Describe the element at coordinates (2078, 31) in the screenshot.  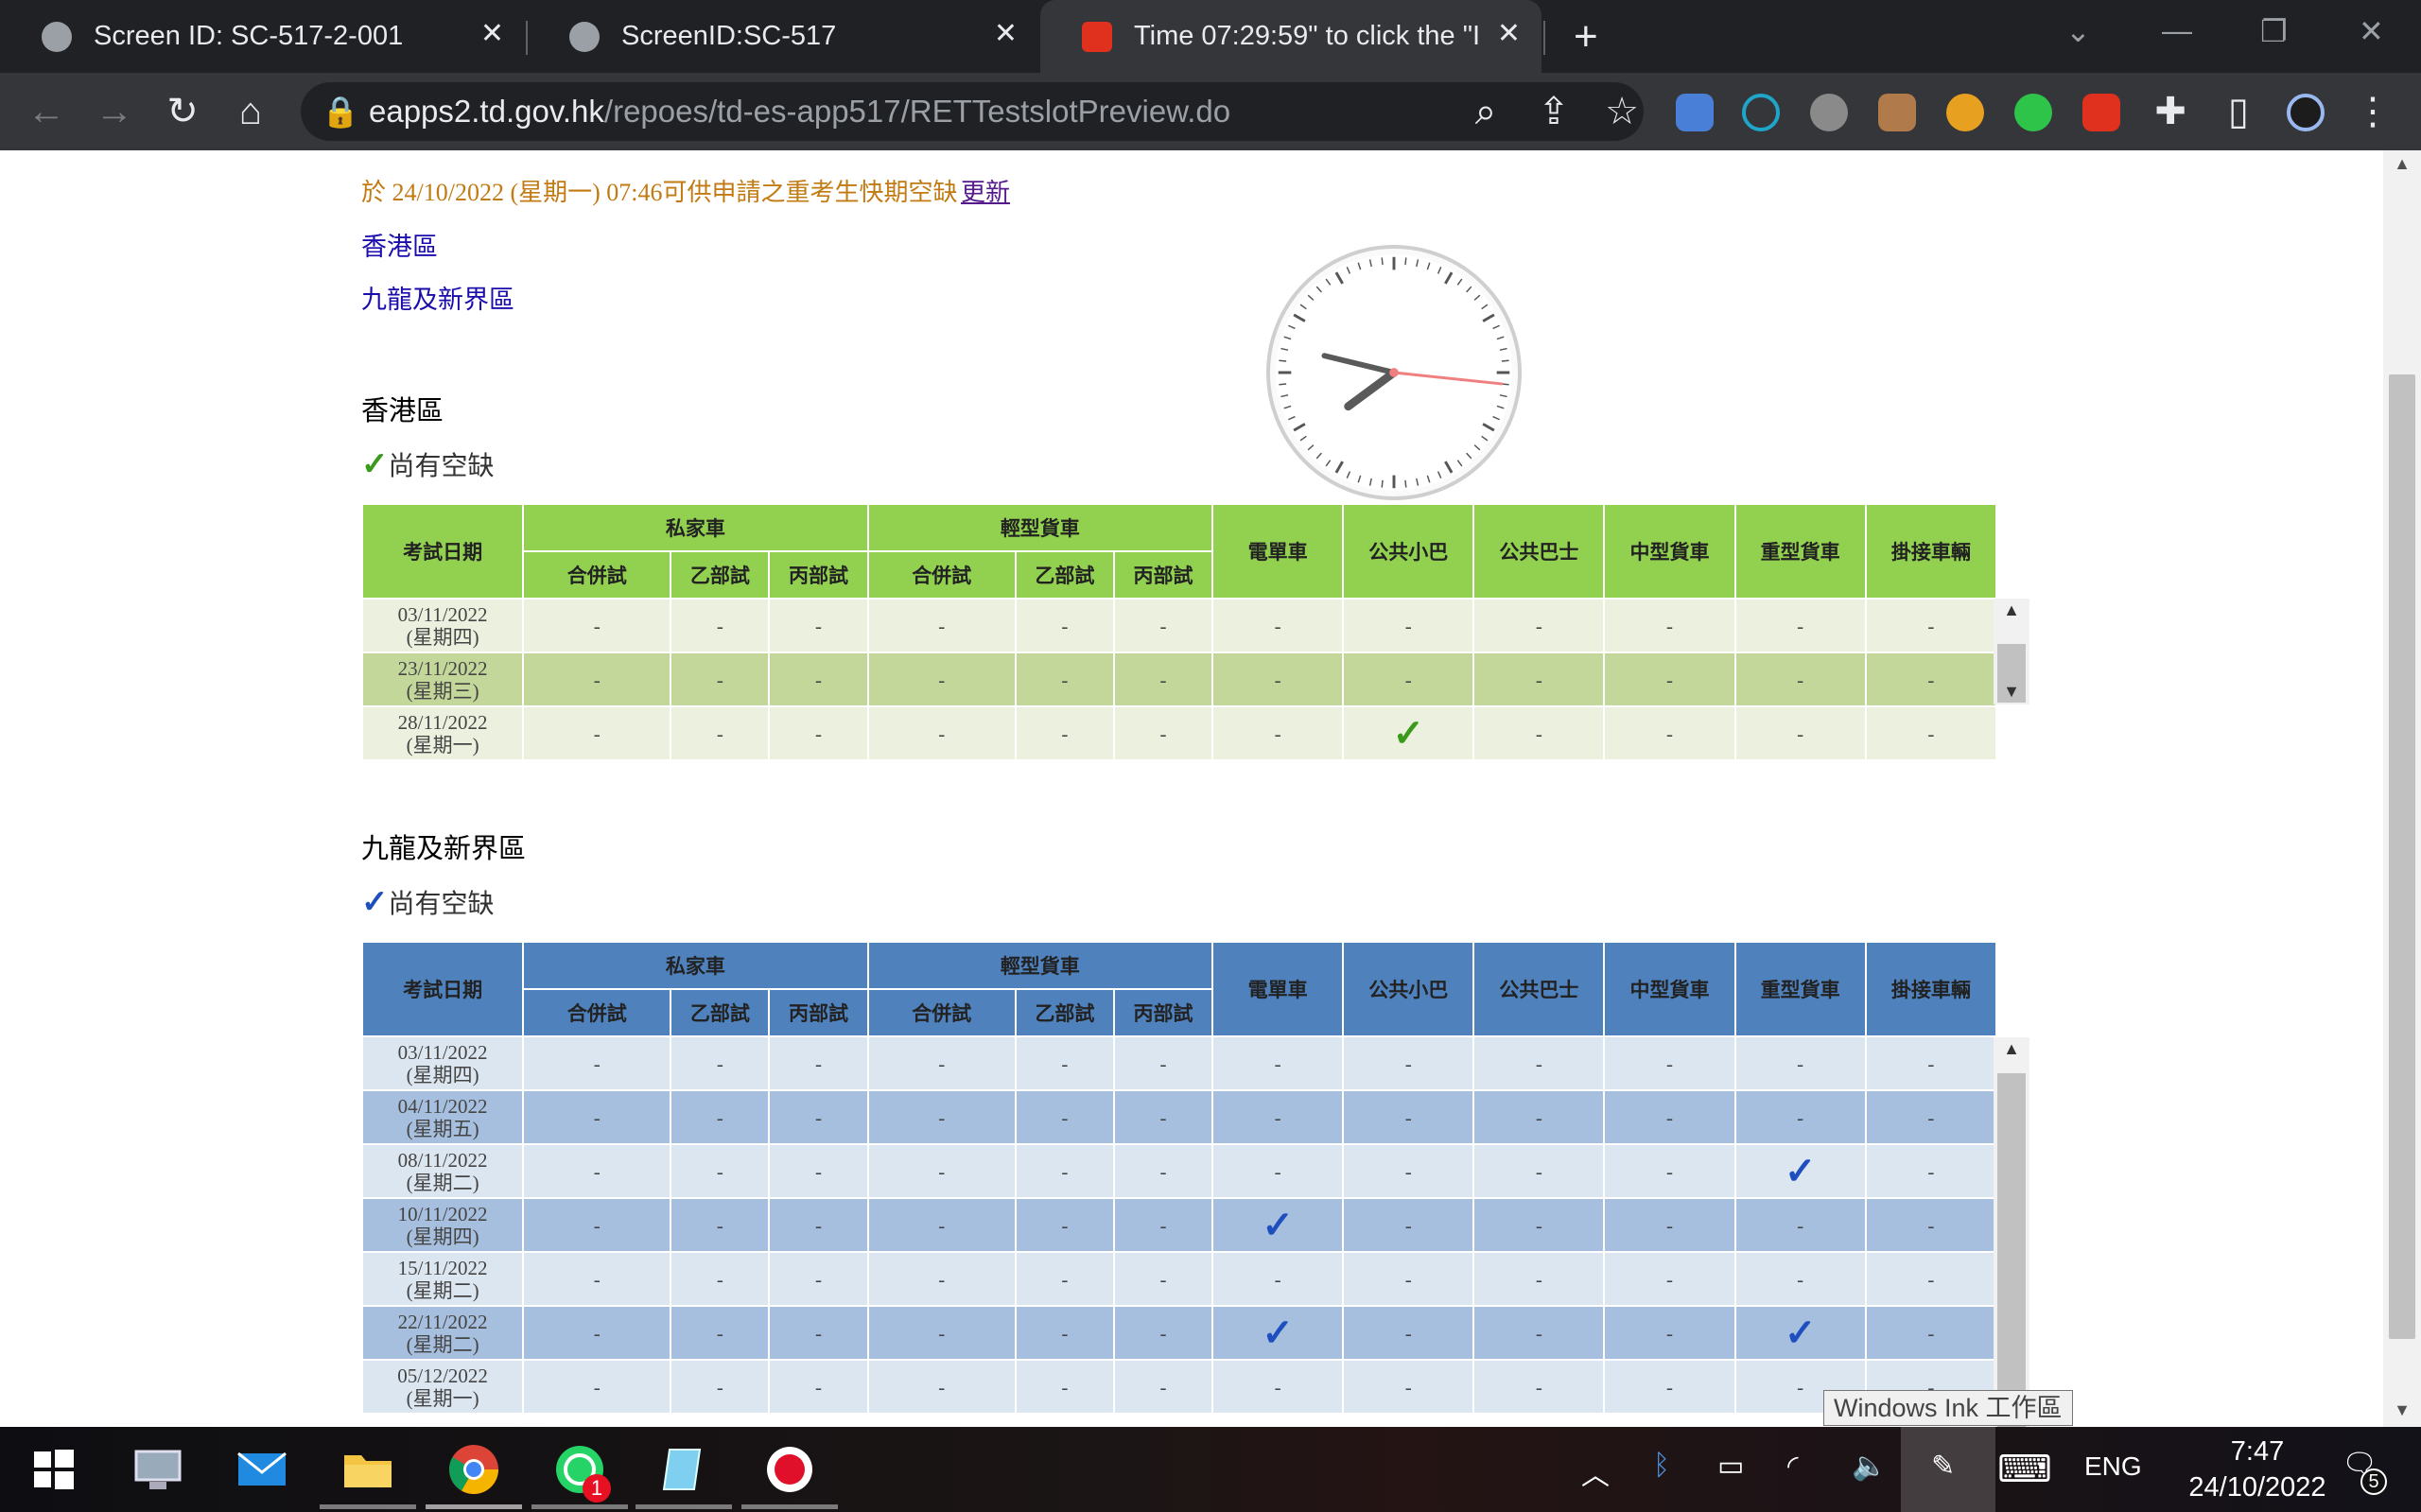
I see `tab-search-icon: ⌄` at that location.